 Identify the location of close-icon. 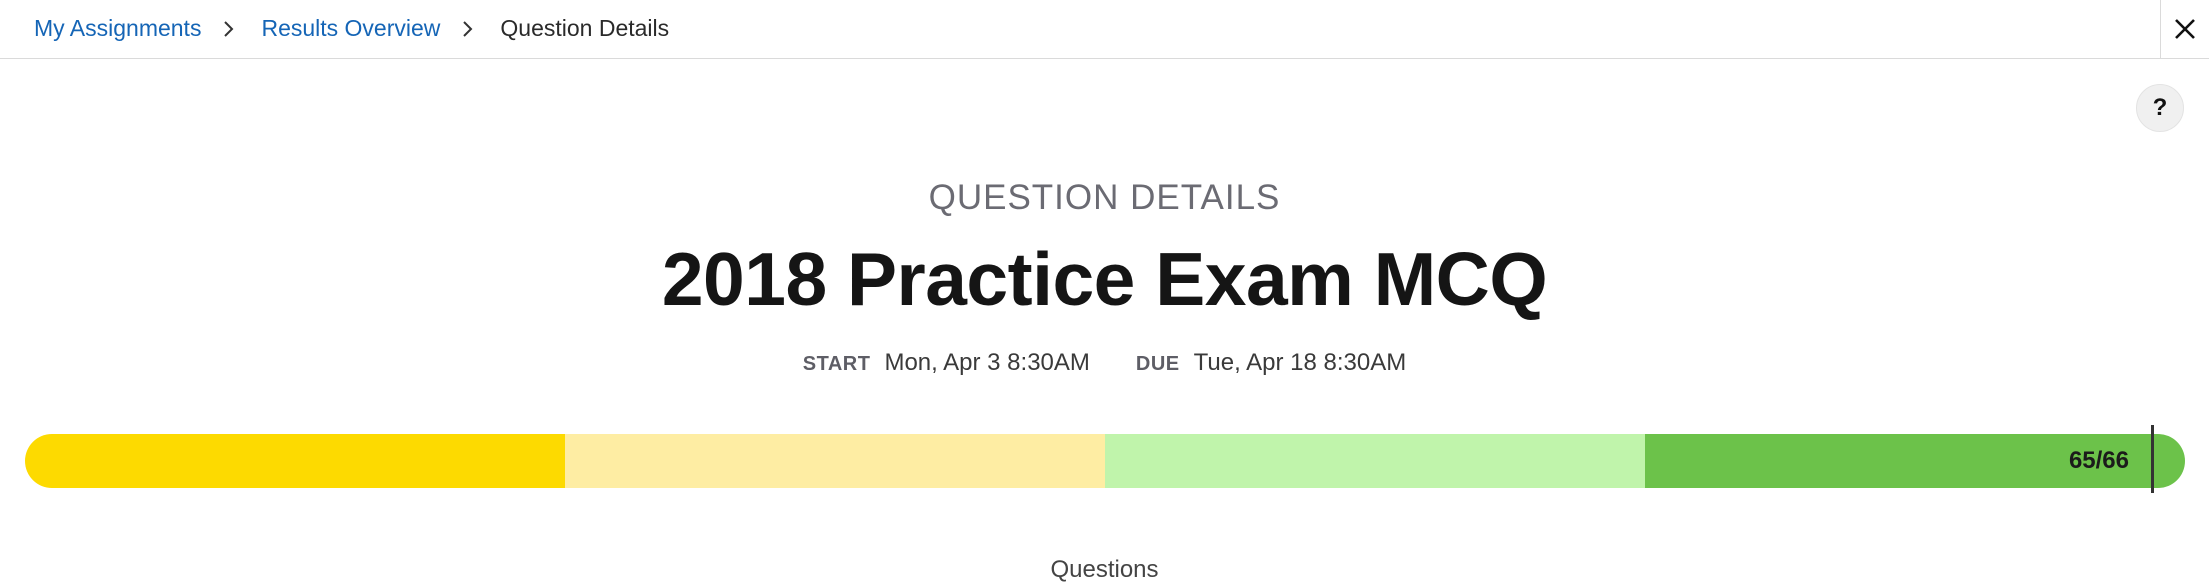
(2185, 29).